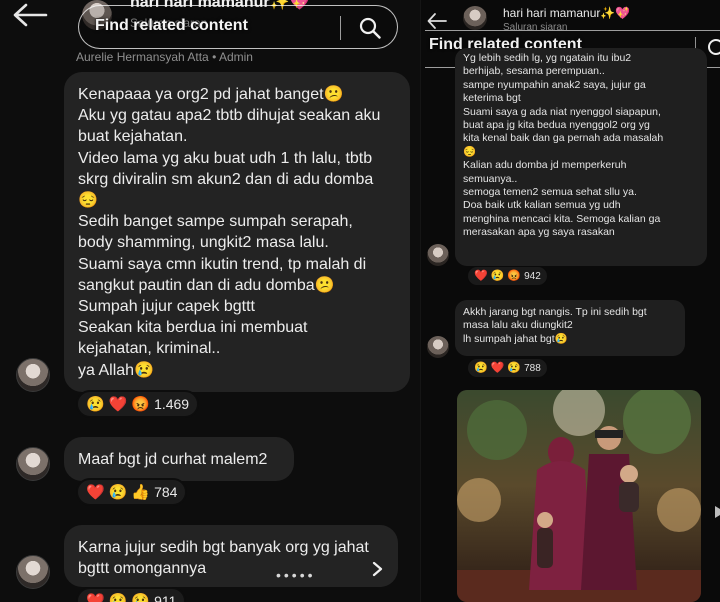  What do you see at coordinates (211, 94) in the screenshot?
I see `message-line: Kenapaaa ya org2 pd jahat banget😕` at bounding box center [211, 94].